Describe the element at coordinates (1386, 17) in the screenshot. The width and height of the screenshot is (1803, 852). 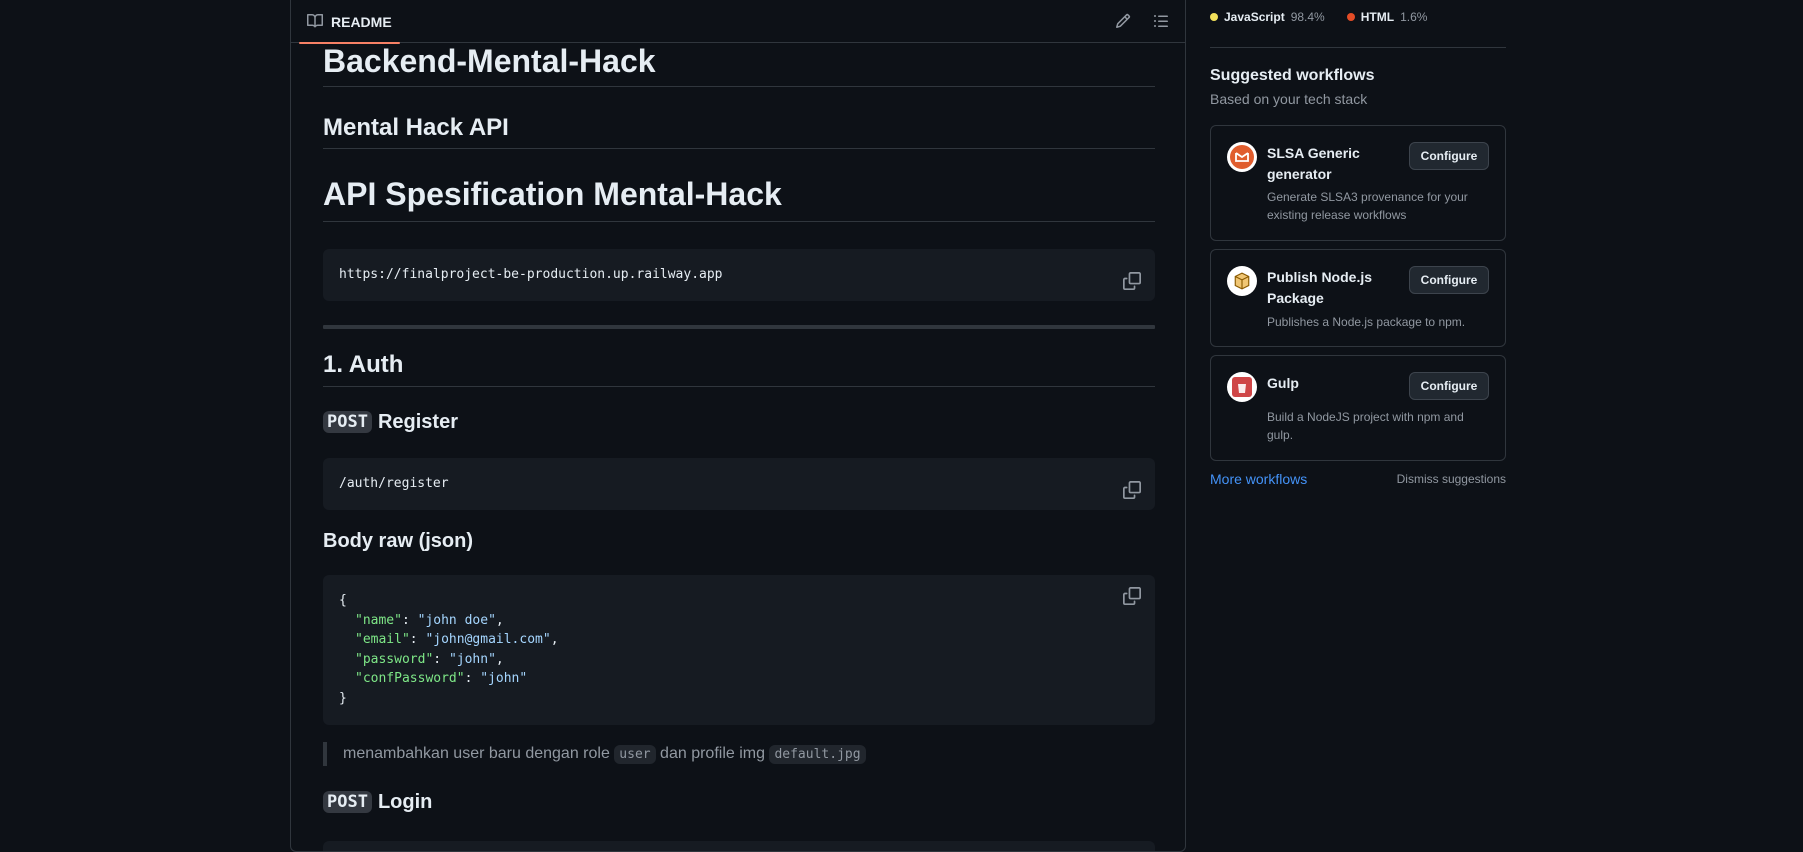
I see `language-item: HTML 1.6%` at that location.